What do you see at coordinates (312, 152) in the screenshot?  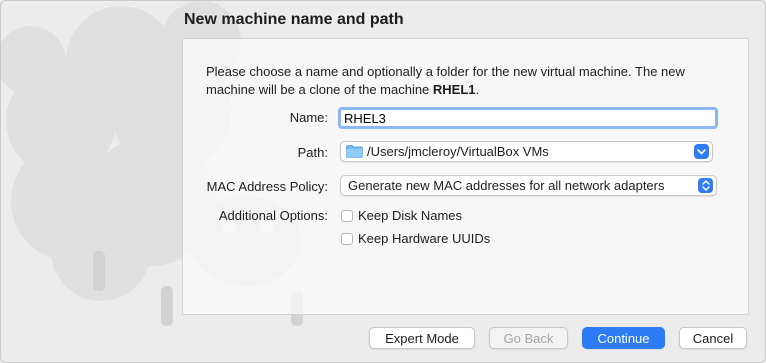 I see `path-label: Path:` at bounding box center [312, 152].